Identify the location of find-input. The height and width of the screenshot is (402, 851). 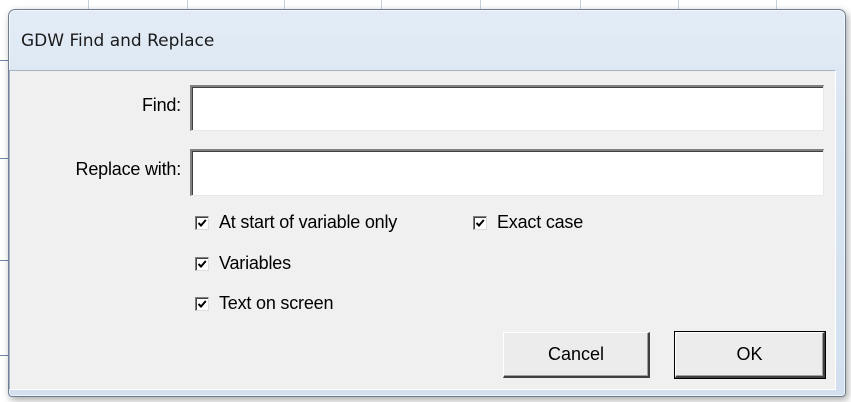
(507, 108).